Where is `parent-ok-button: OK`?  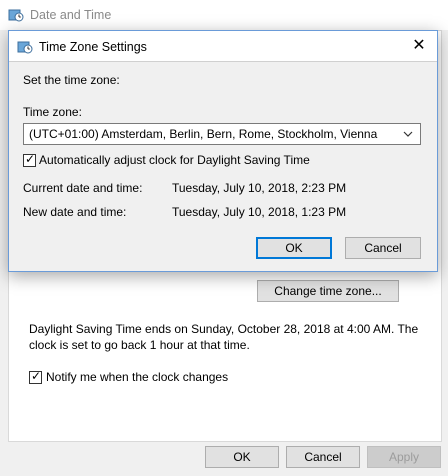
parent-ok-button: OK is located at coordinates (242, 457).